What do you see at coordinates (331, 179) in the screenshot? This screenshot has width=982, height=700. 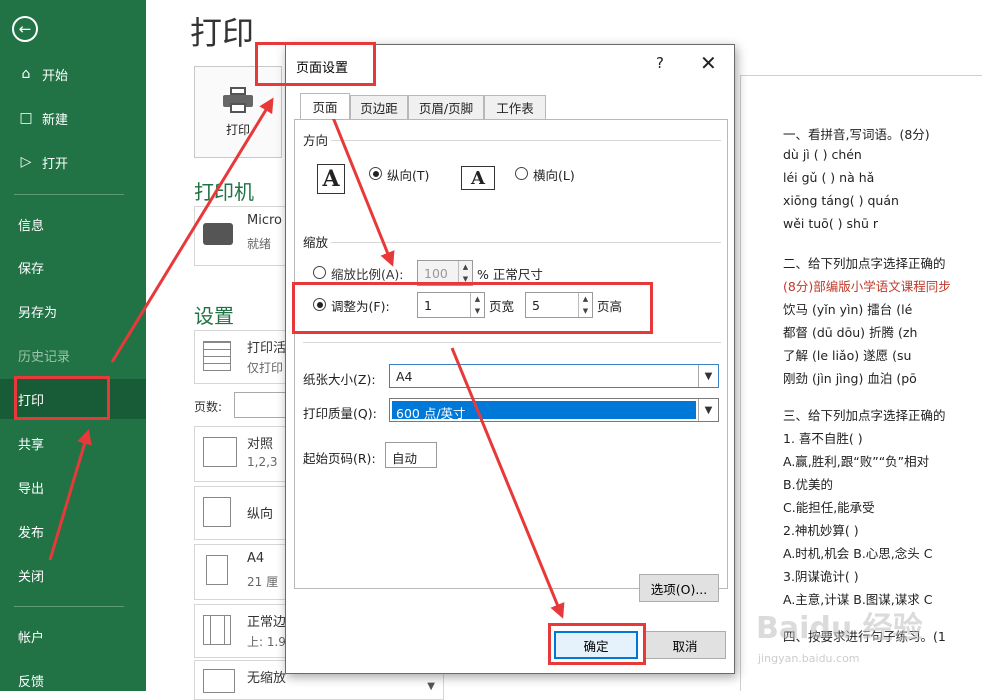 I see `portrait-icon: A` at bounding box center [331, 179].